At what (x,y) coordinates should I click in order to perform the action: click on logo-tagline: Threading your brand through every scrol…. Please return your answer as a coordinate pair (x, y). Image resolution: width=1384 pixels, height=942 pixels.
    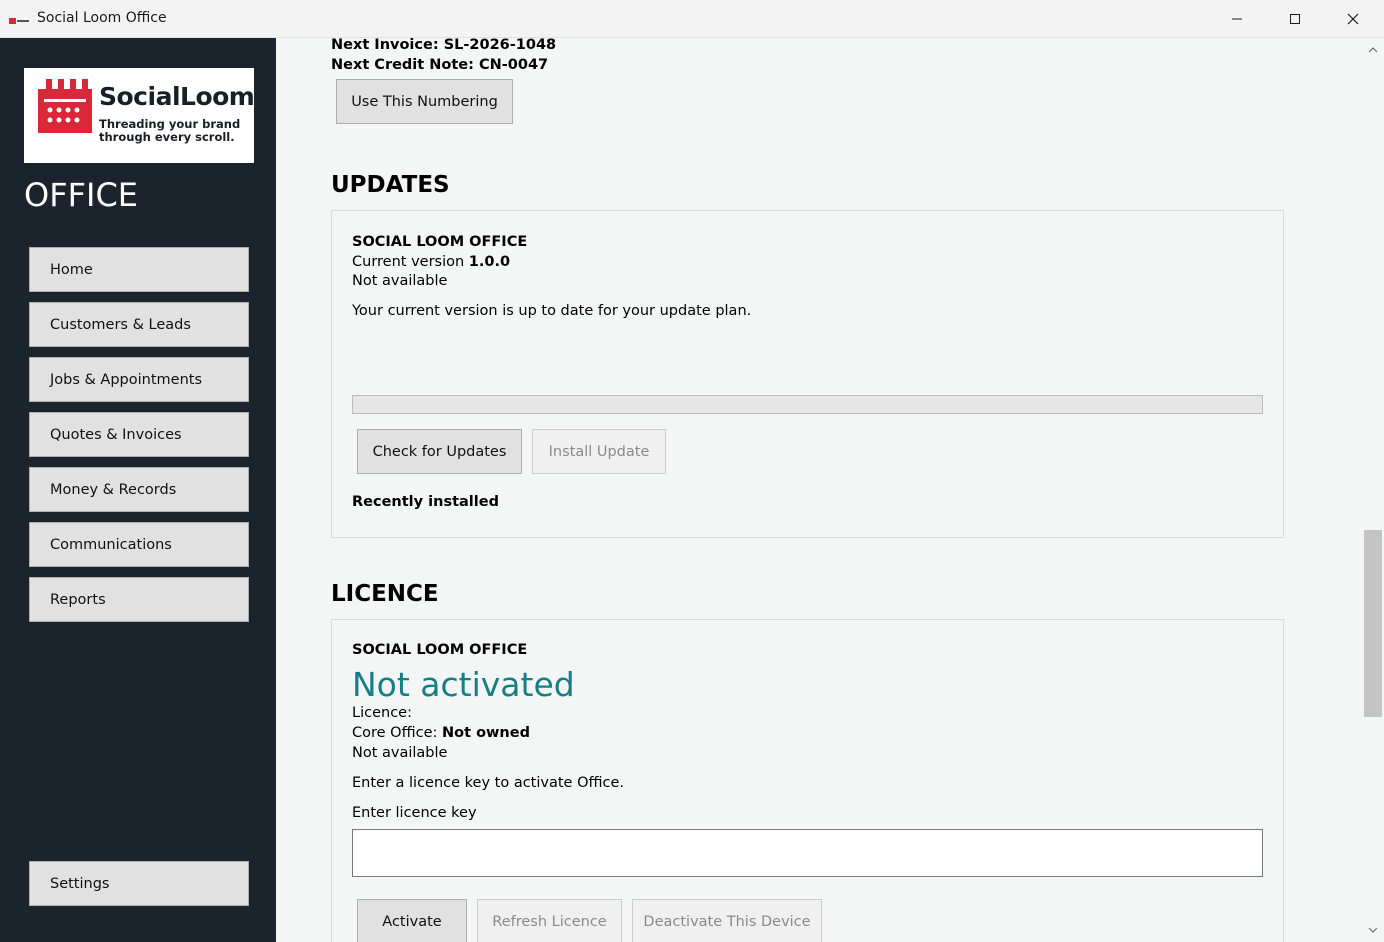
    Looking at the image, I should click on (170, 130).